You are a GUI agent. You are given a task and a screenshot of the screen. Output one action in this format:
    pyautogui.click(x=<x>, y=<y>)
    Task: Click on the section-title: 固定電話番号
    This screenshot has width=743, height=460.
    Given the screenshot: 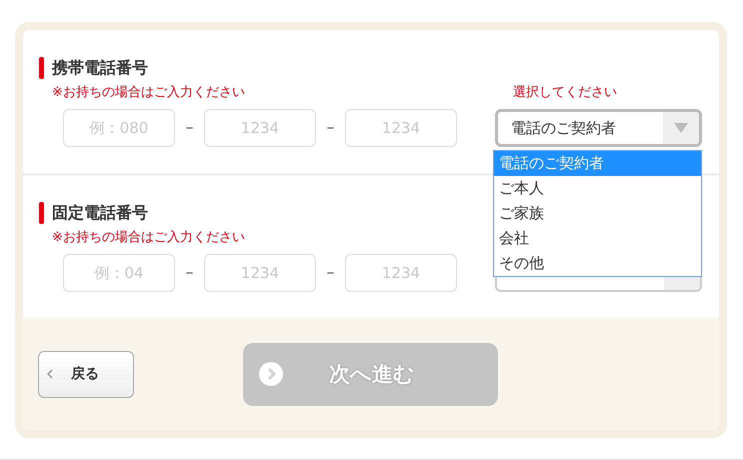 What is the action you would take?
    pyautogui.click(x=100, y=213)
    